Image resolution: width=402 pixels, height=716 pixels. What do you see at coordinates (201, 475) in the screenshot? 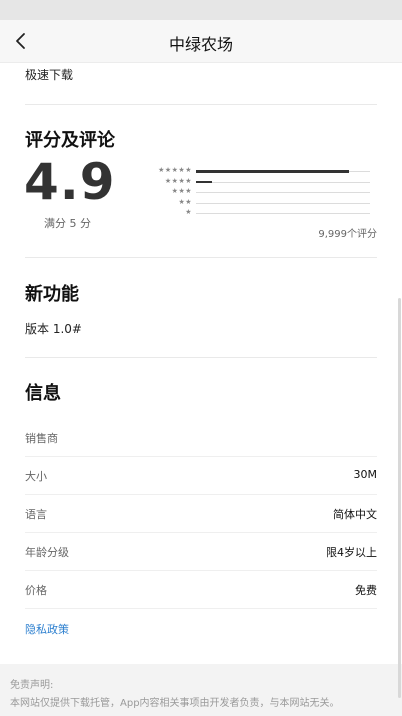
I see `info-row-size: 大小 30M` at bounding box center [201, 475].